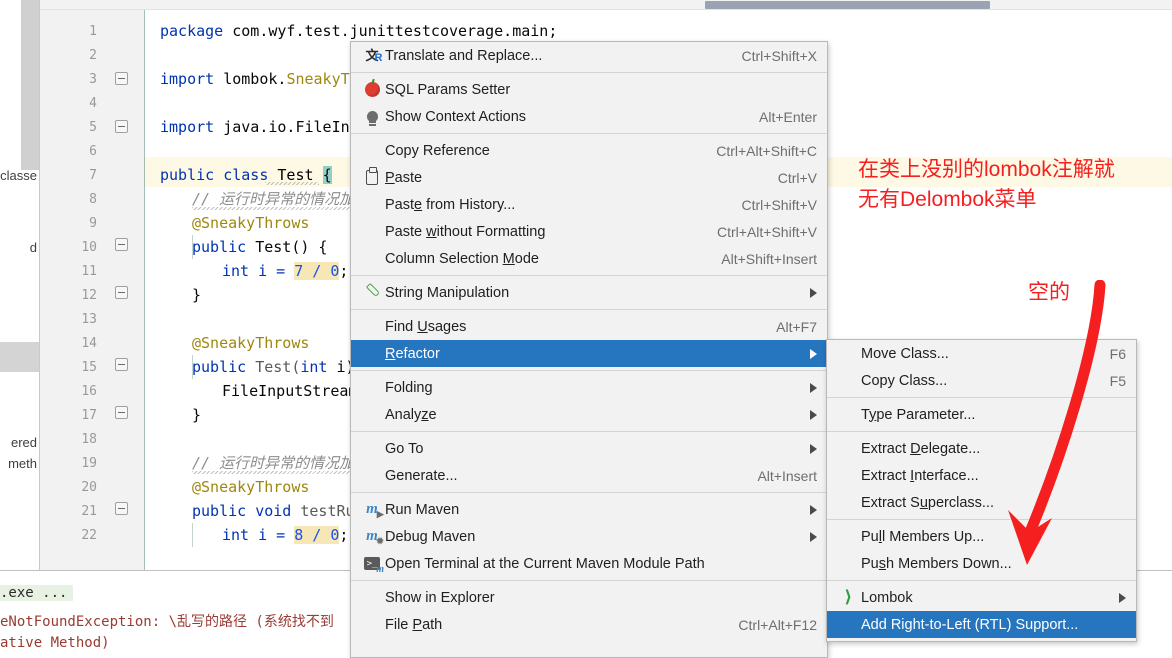  What do you see at coordinates (847, 5) in the screenshot?
I see `horizontal-scrollbar-thumb` at bounding box center [847, 5].